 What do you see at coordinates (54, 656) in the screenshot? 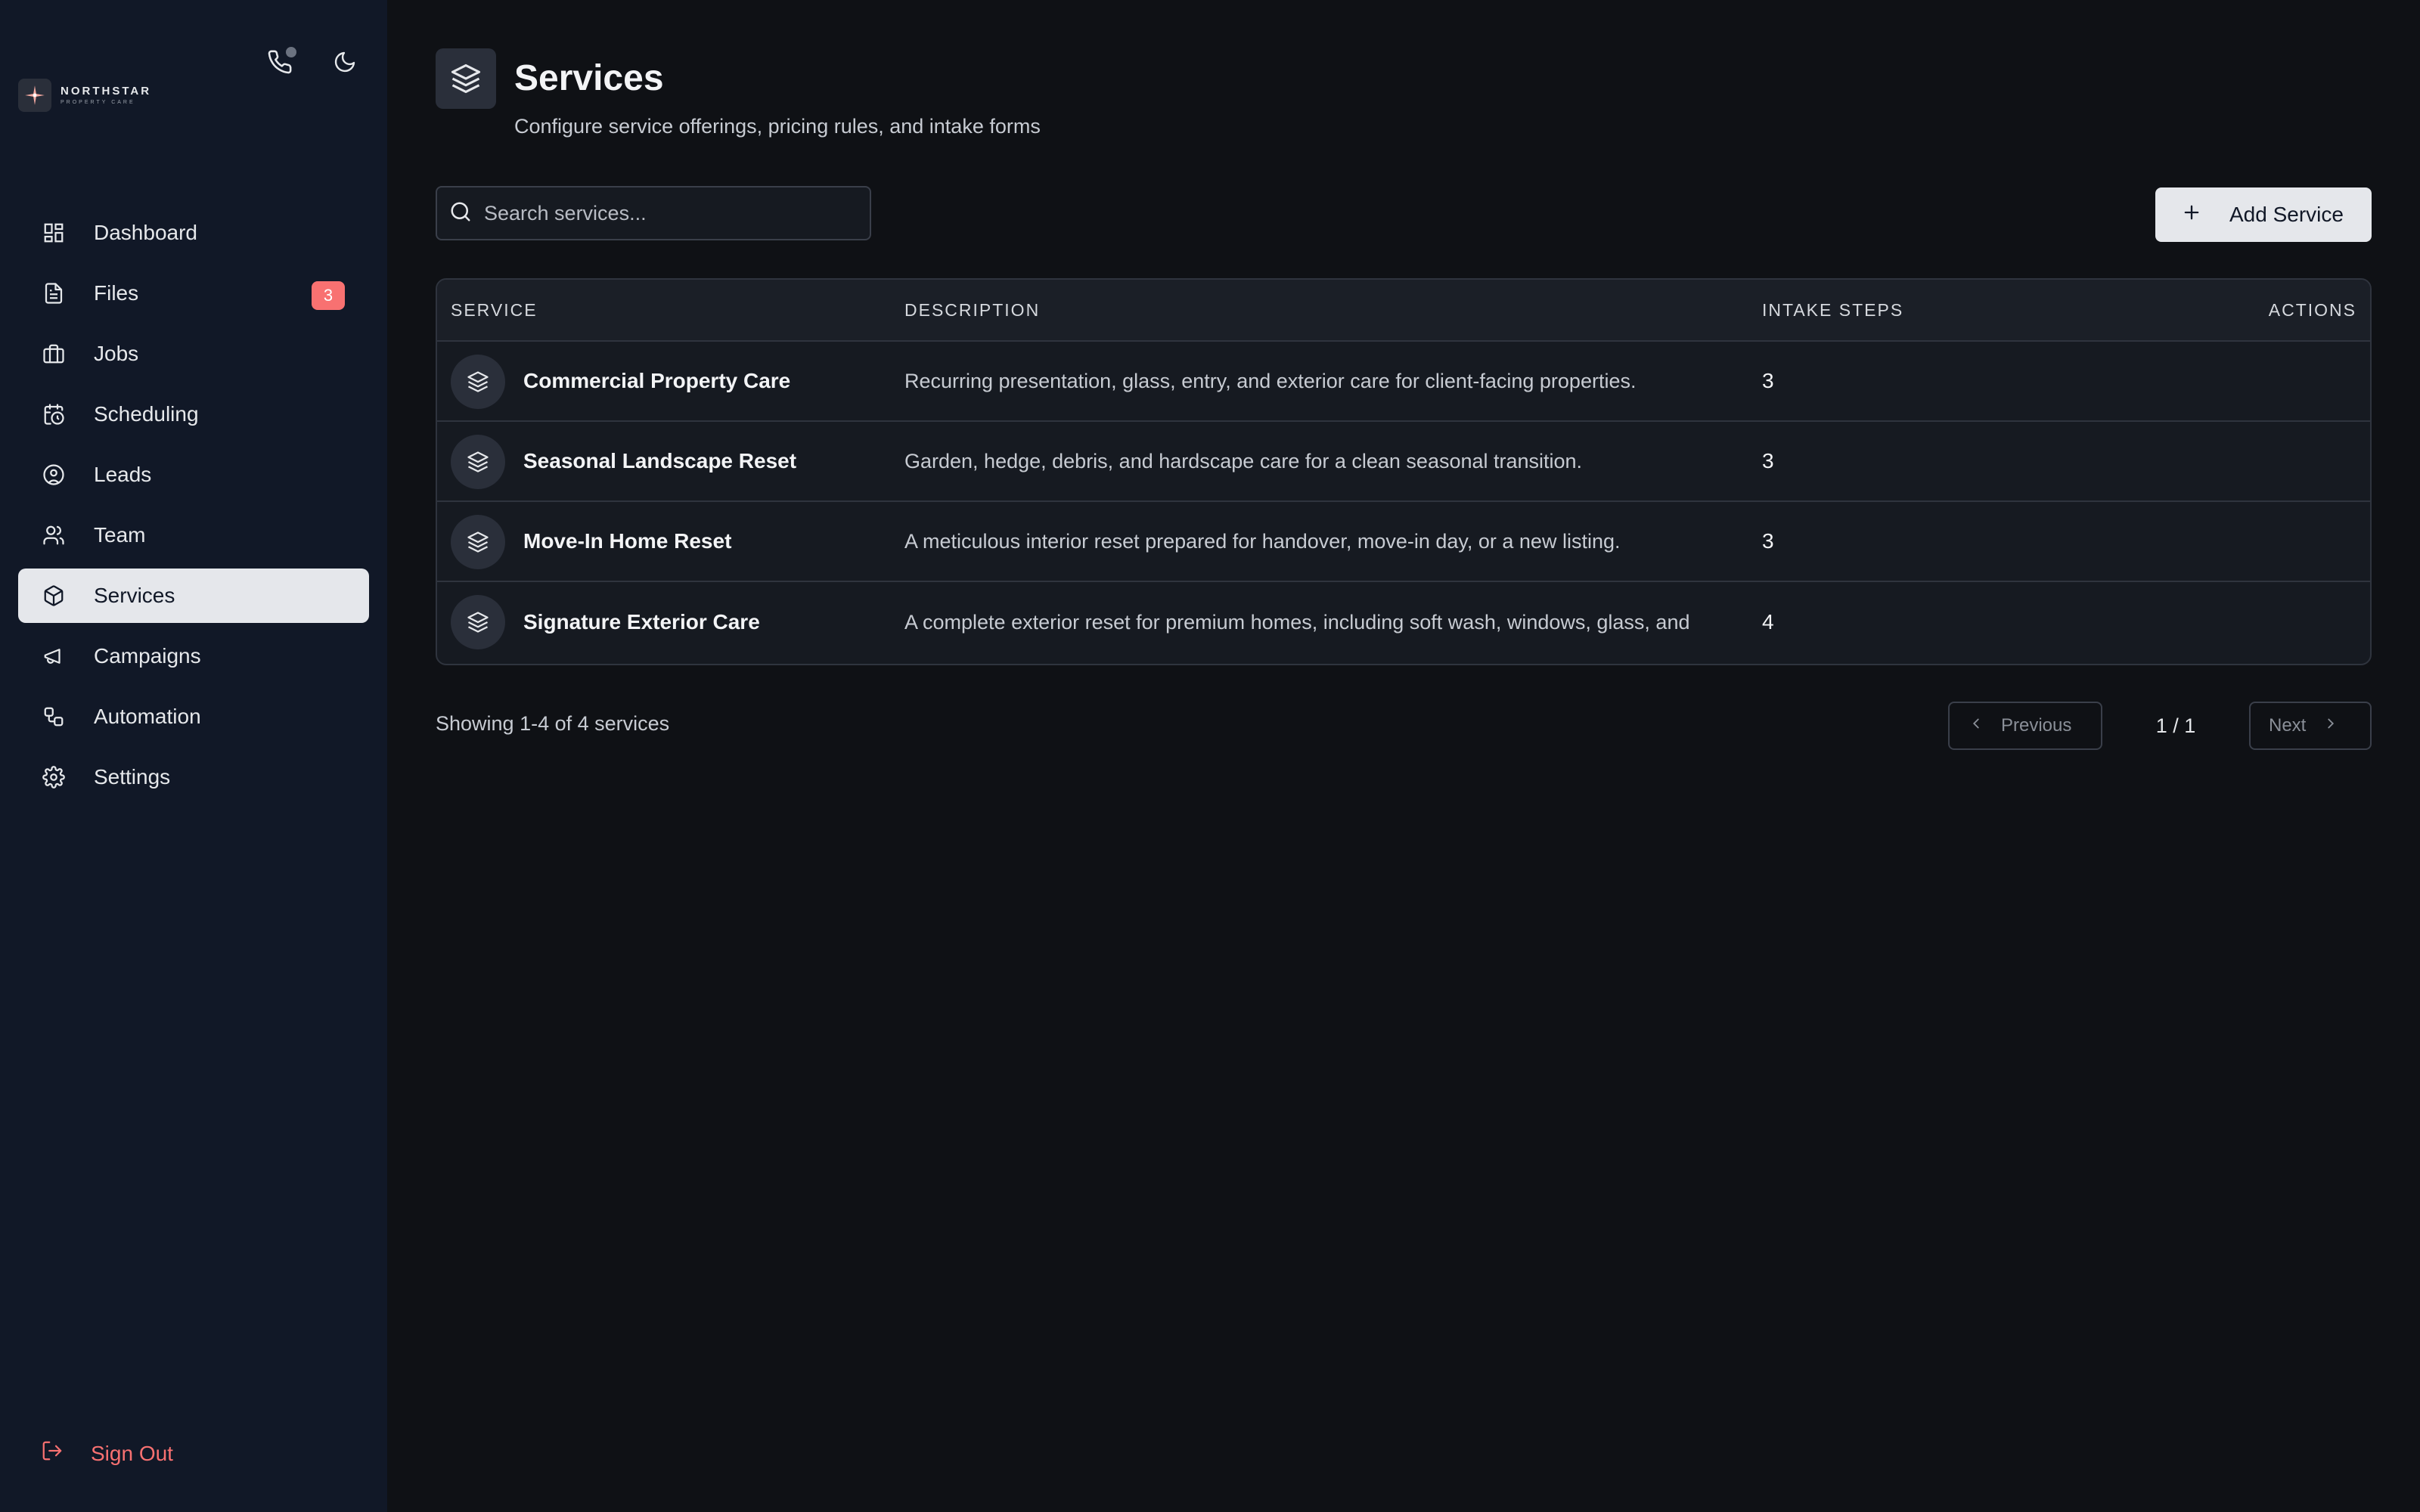
I see `megaphone-icon` at bounding box center [54, 656].